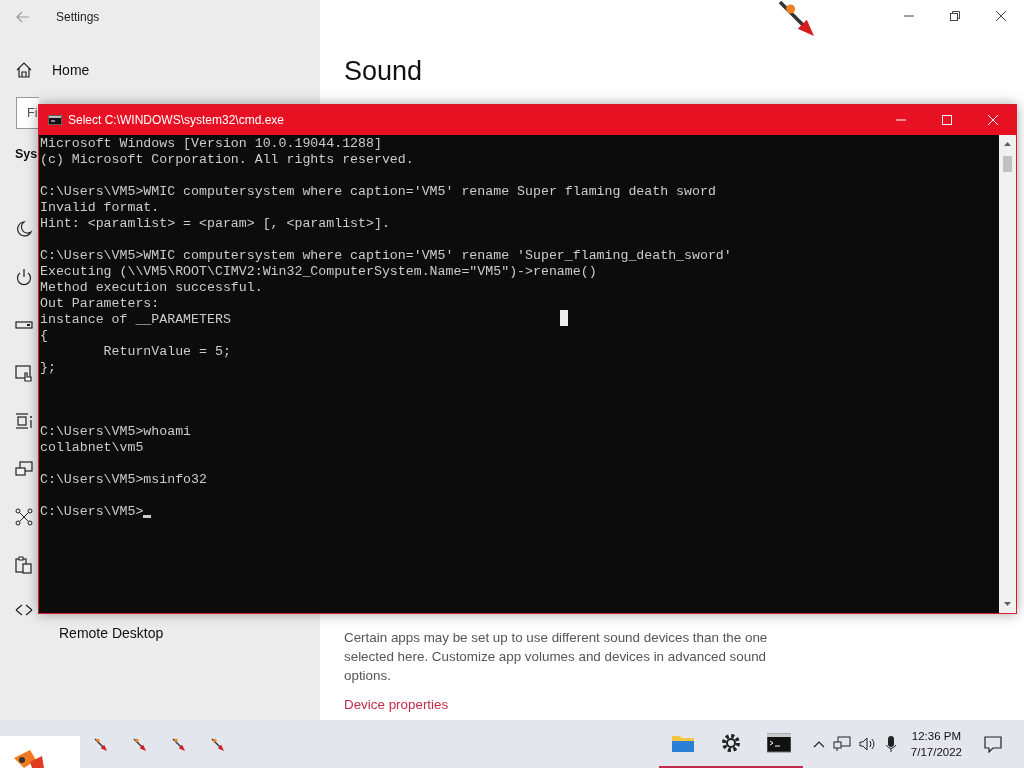 This screenshot has width=1024, height=768. Describe the element at coordinates (211, 144) in the screenshot. I see `console-line: Microsoft Windows [Version 10.0.19044.1288]` at that location.